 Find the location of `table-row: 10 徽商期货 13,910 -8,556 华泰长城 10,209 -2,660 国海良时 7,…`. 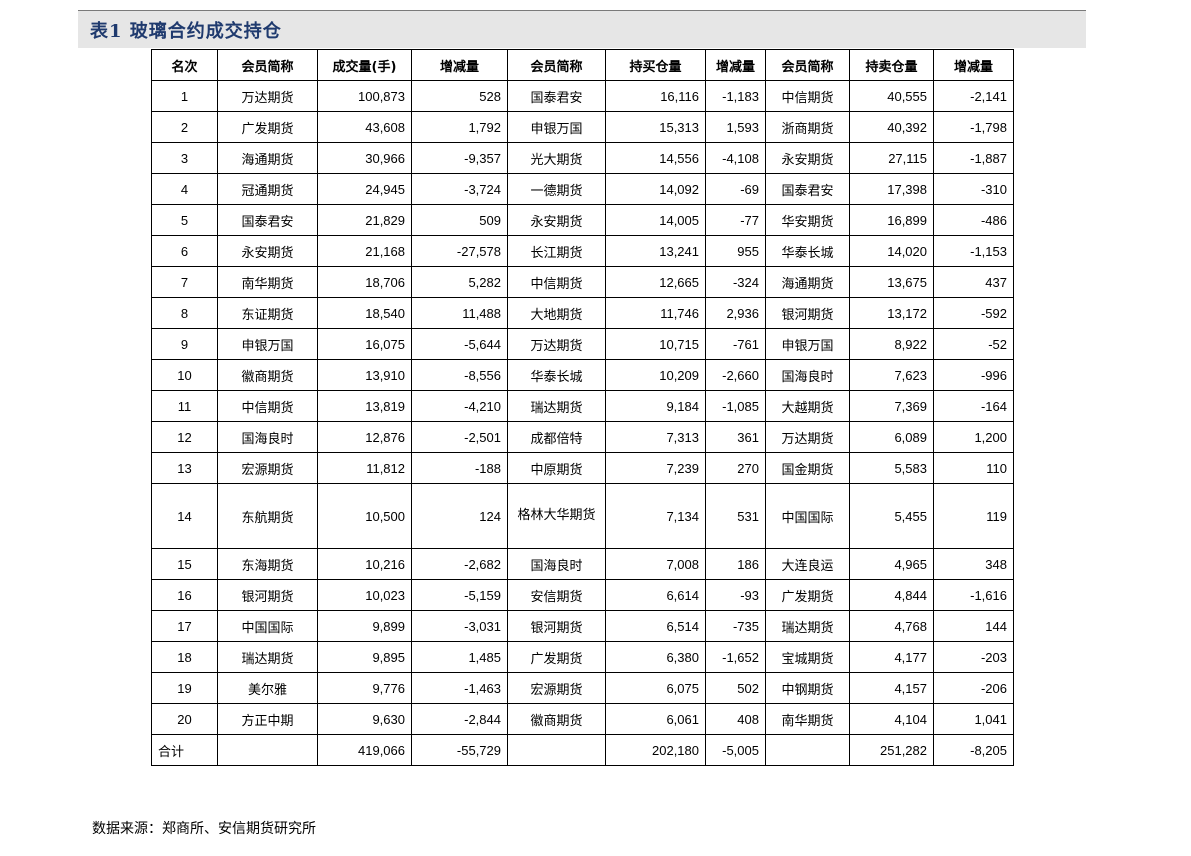

table-row: 10 徽商期货 13,910 -8,556 华泰长城 10,209 -2,660 国海良时 7,… is located at coordinates (582, 375).